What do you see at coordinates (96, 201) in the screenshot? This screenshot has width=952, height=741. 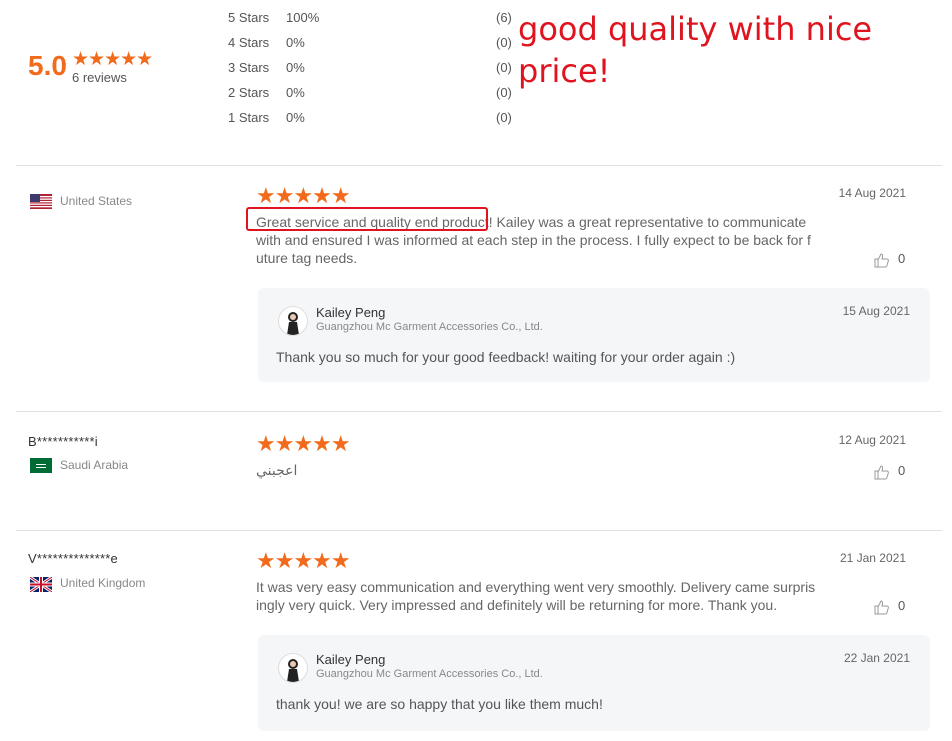 I see `country-label: United States` at bounding box center [96, 201].